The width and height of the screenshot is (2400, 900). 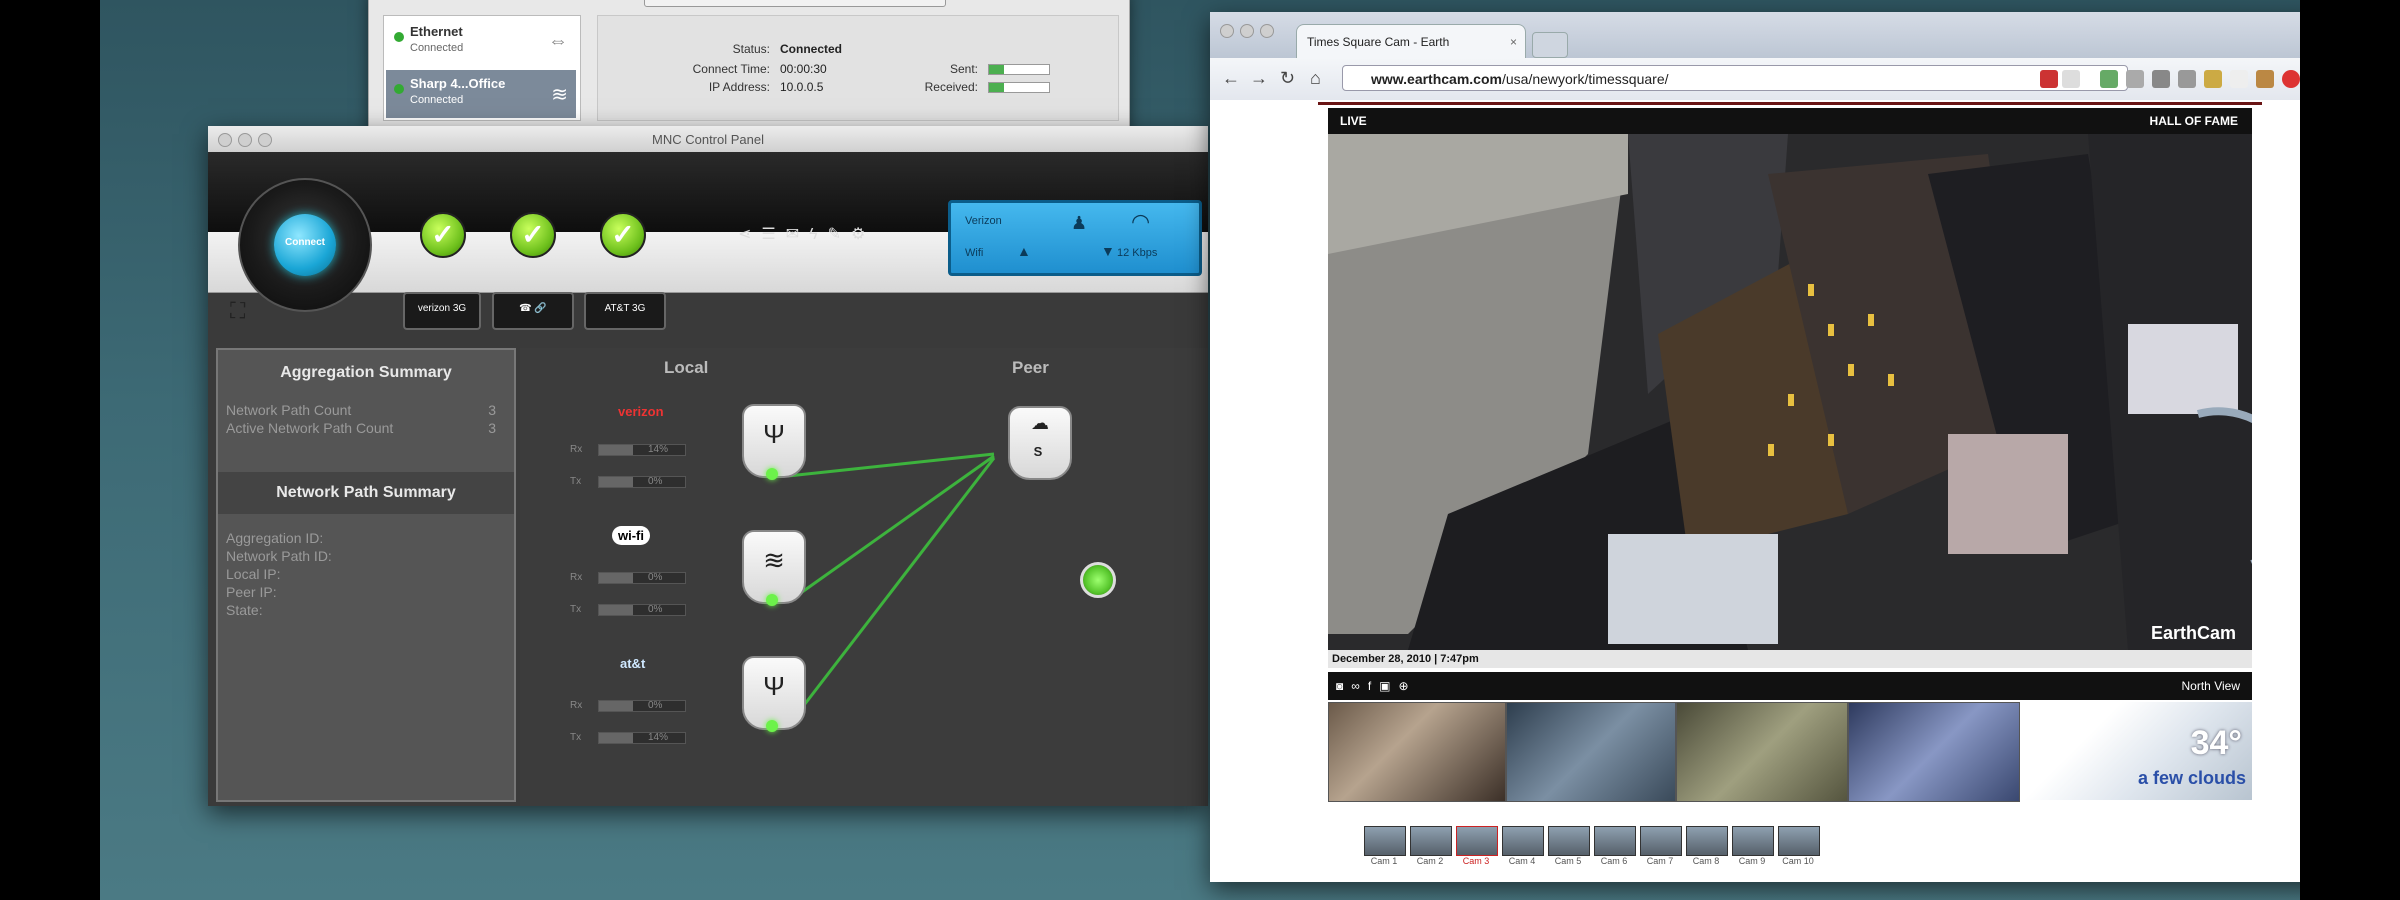 What do you see at coordinates (399, 37) in the screenshot?
I see `status-dot` at bounding box center [399, 37].